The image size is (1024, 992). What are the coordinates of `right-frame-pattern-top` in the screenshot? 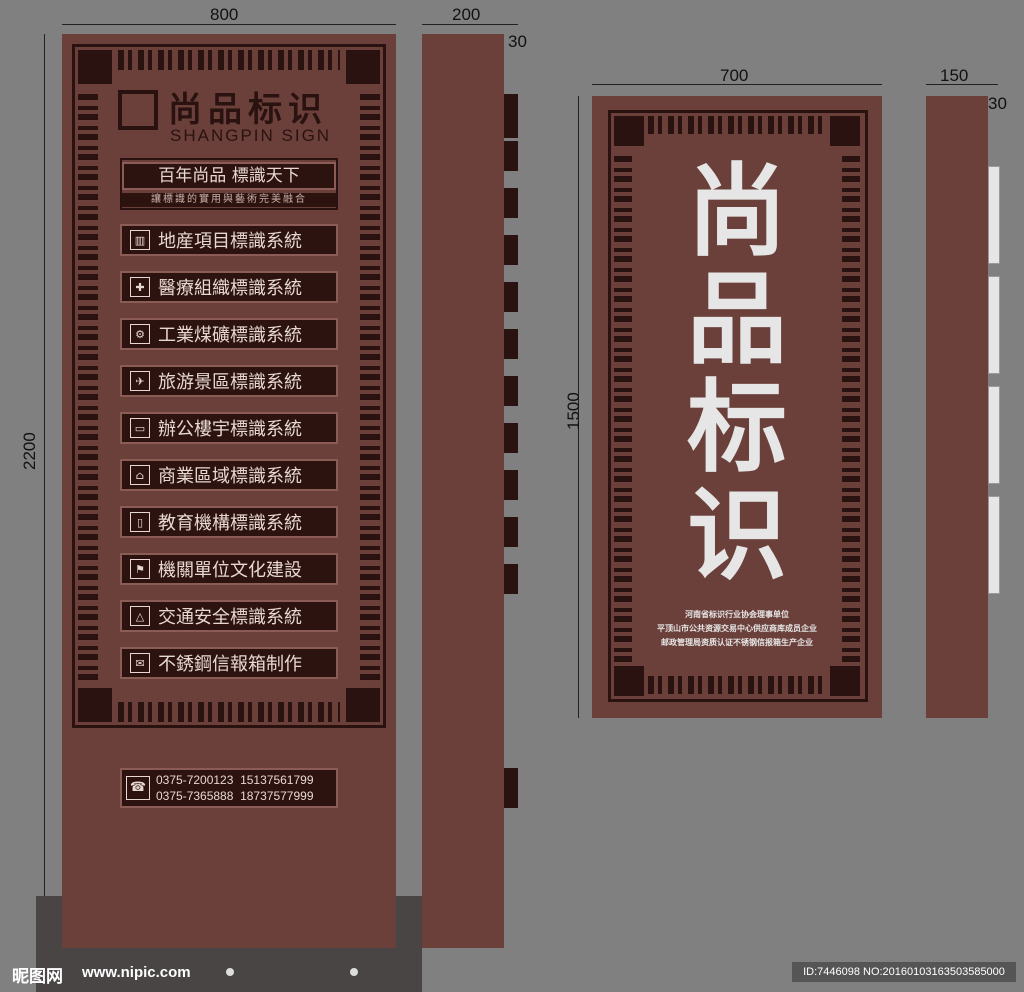 It's located at (738, 125).